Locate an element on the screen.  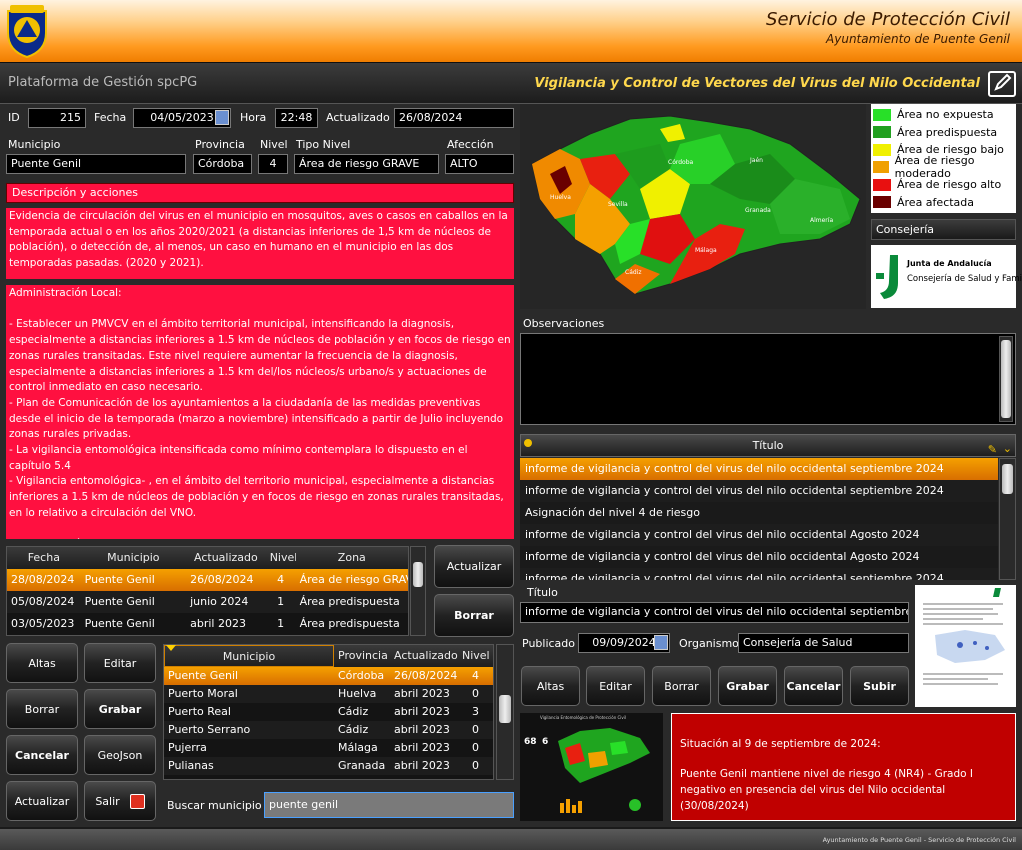
docs-scrollbar is located at coordinates (1007, 519).